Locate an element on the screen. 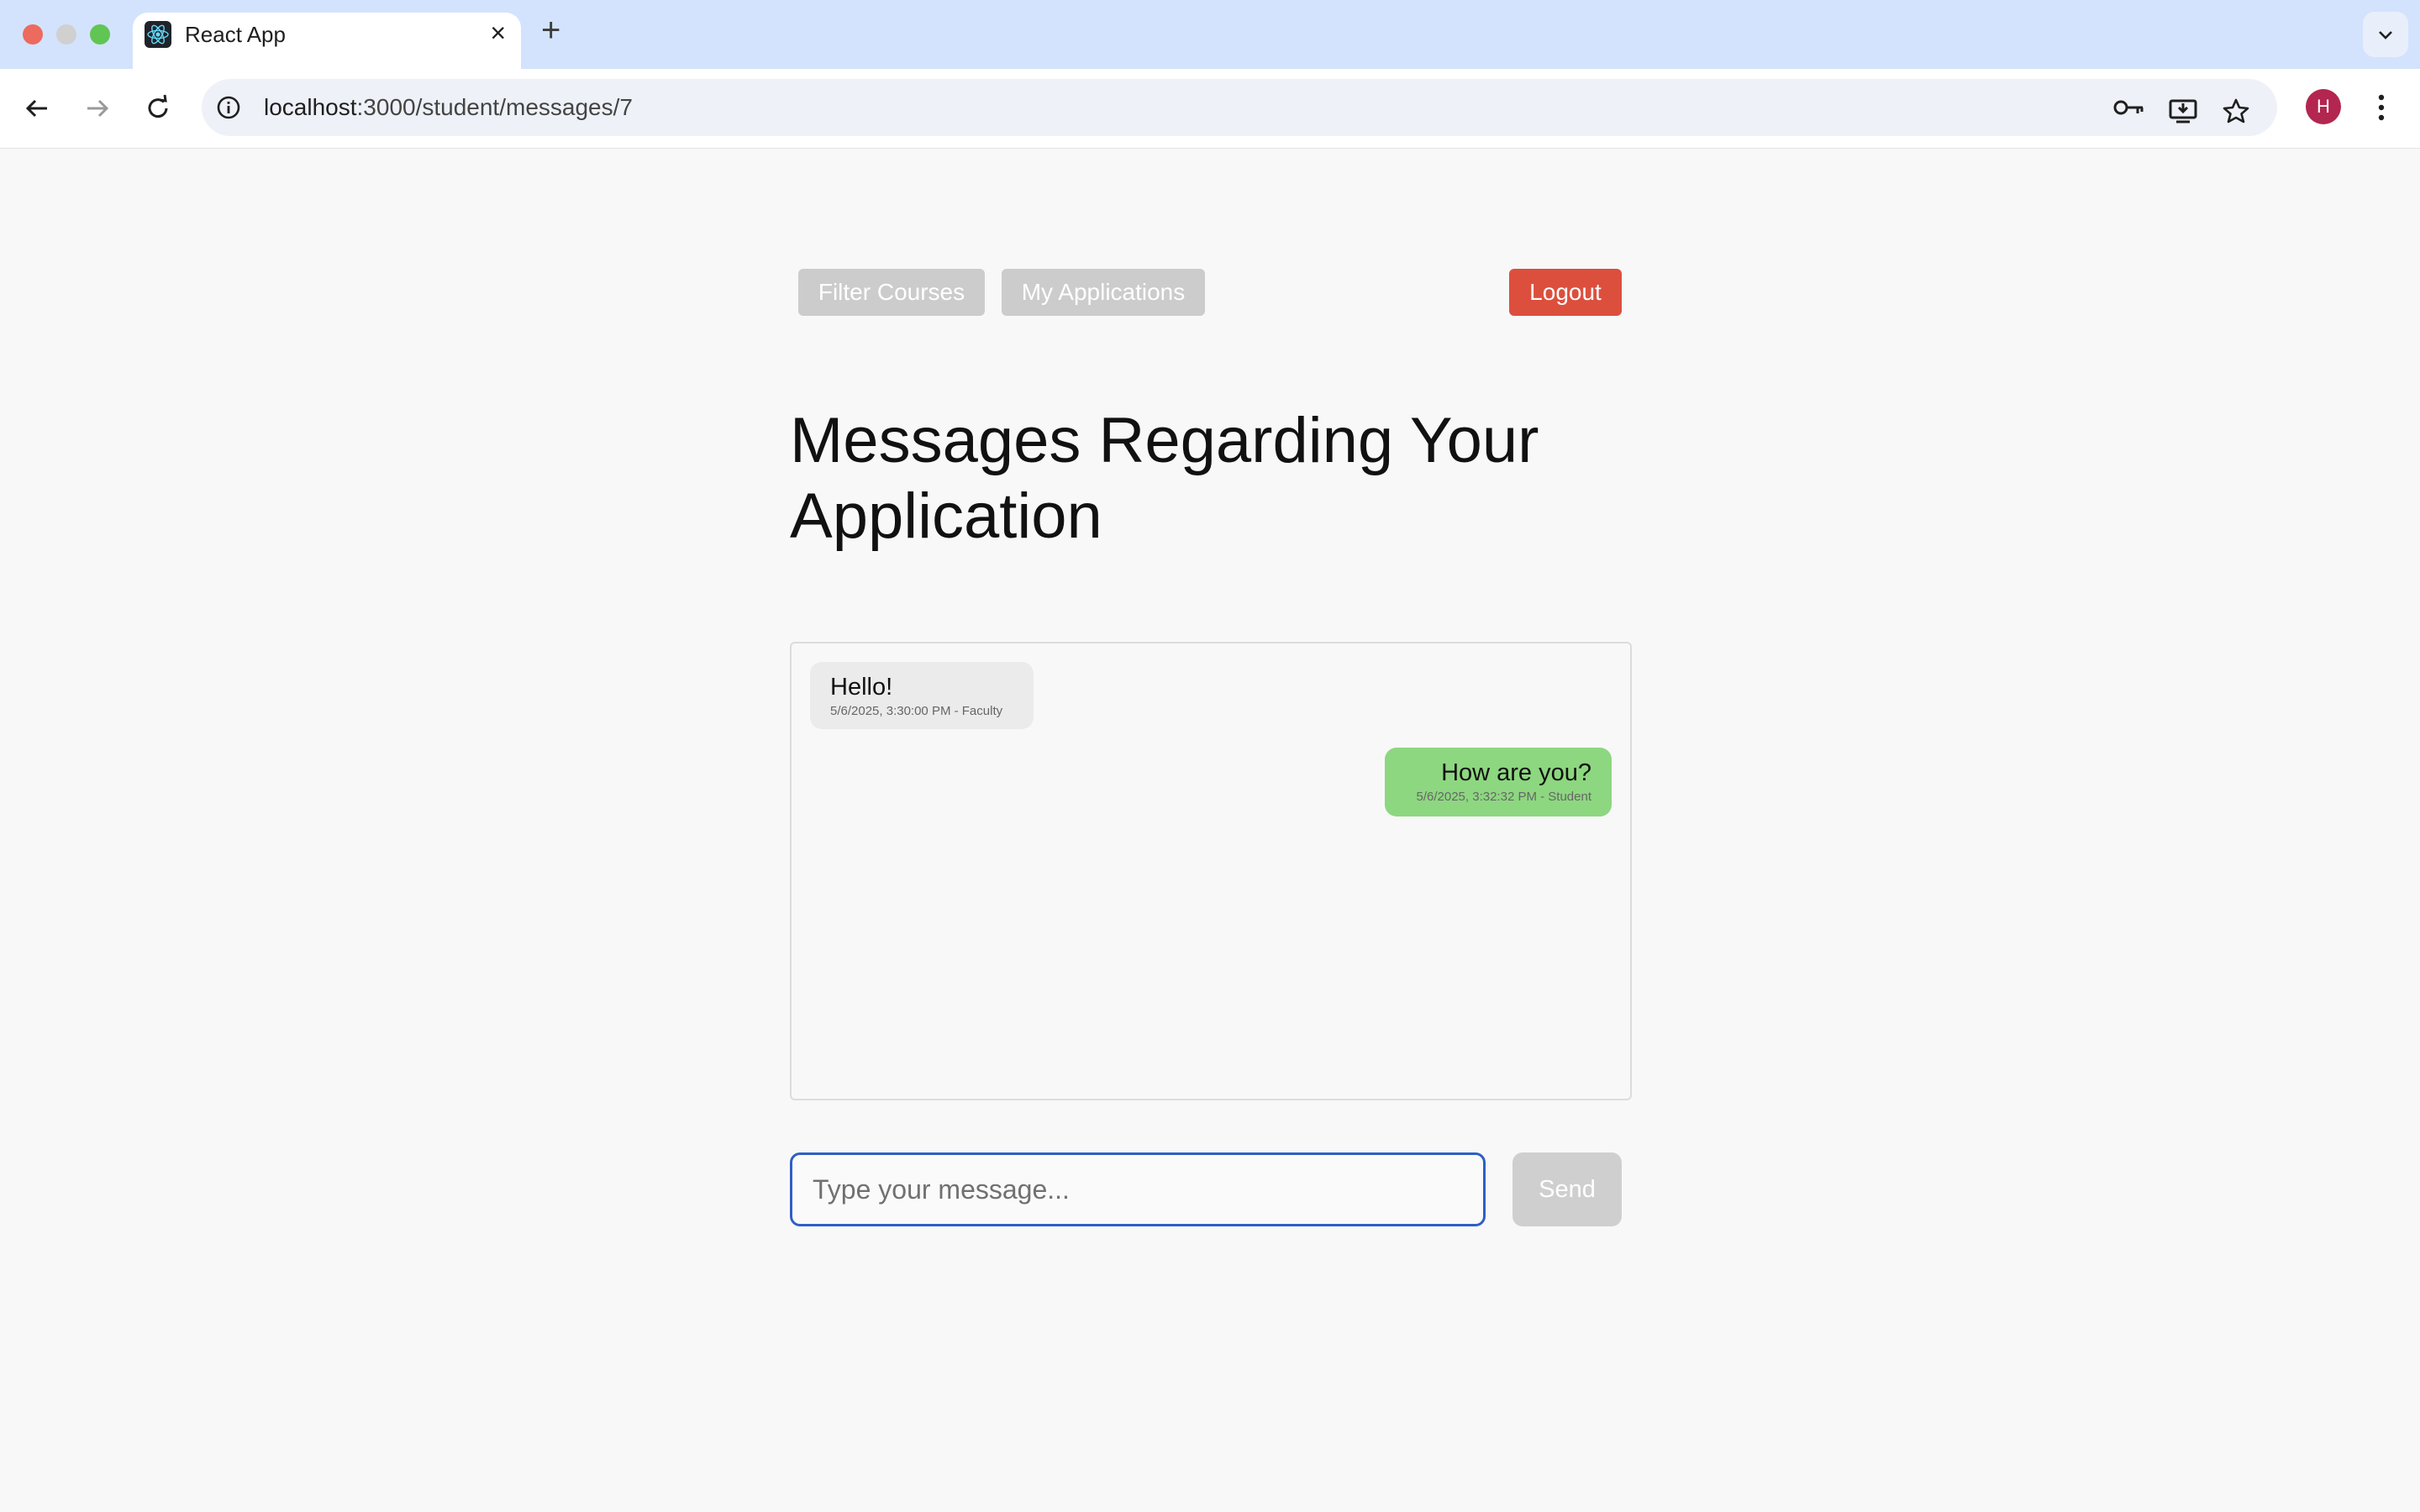  back-icon is located at coordinates (37, 108).